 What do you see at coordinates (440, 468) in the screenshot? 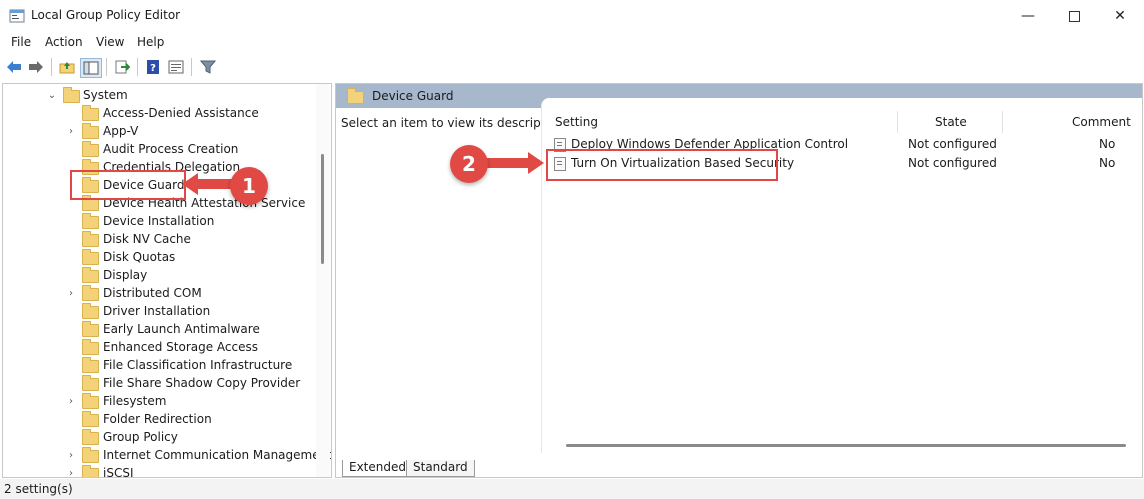
I see `tab-standard: Standard` at bounding box center [440, 468].